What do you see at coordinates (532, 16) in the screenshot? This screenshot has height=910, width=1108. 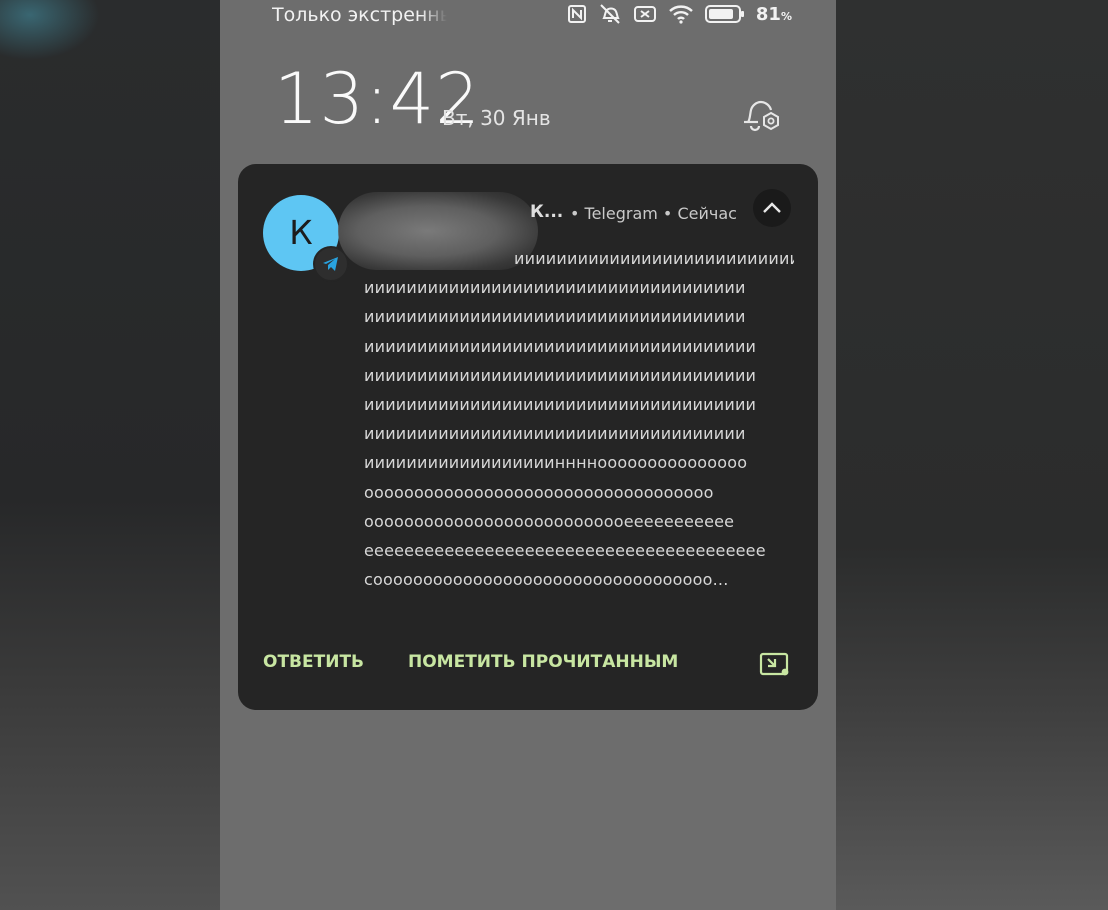 I see `status-bar: Только экстренные 81%` at bounding box center [532, 16].